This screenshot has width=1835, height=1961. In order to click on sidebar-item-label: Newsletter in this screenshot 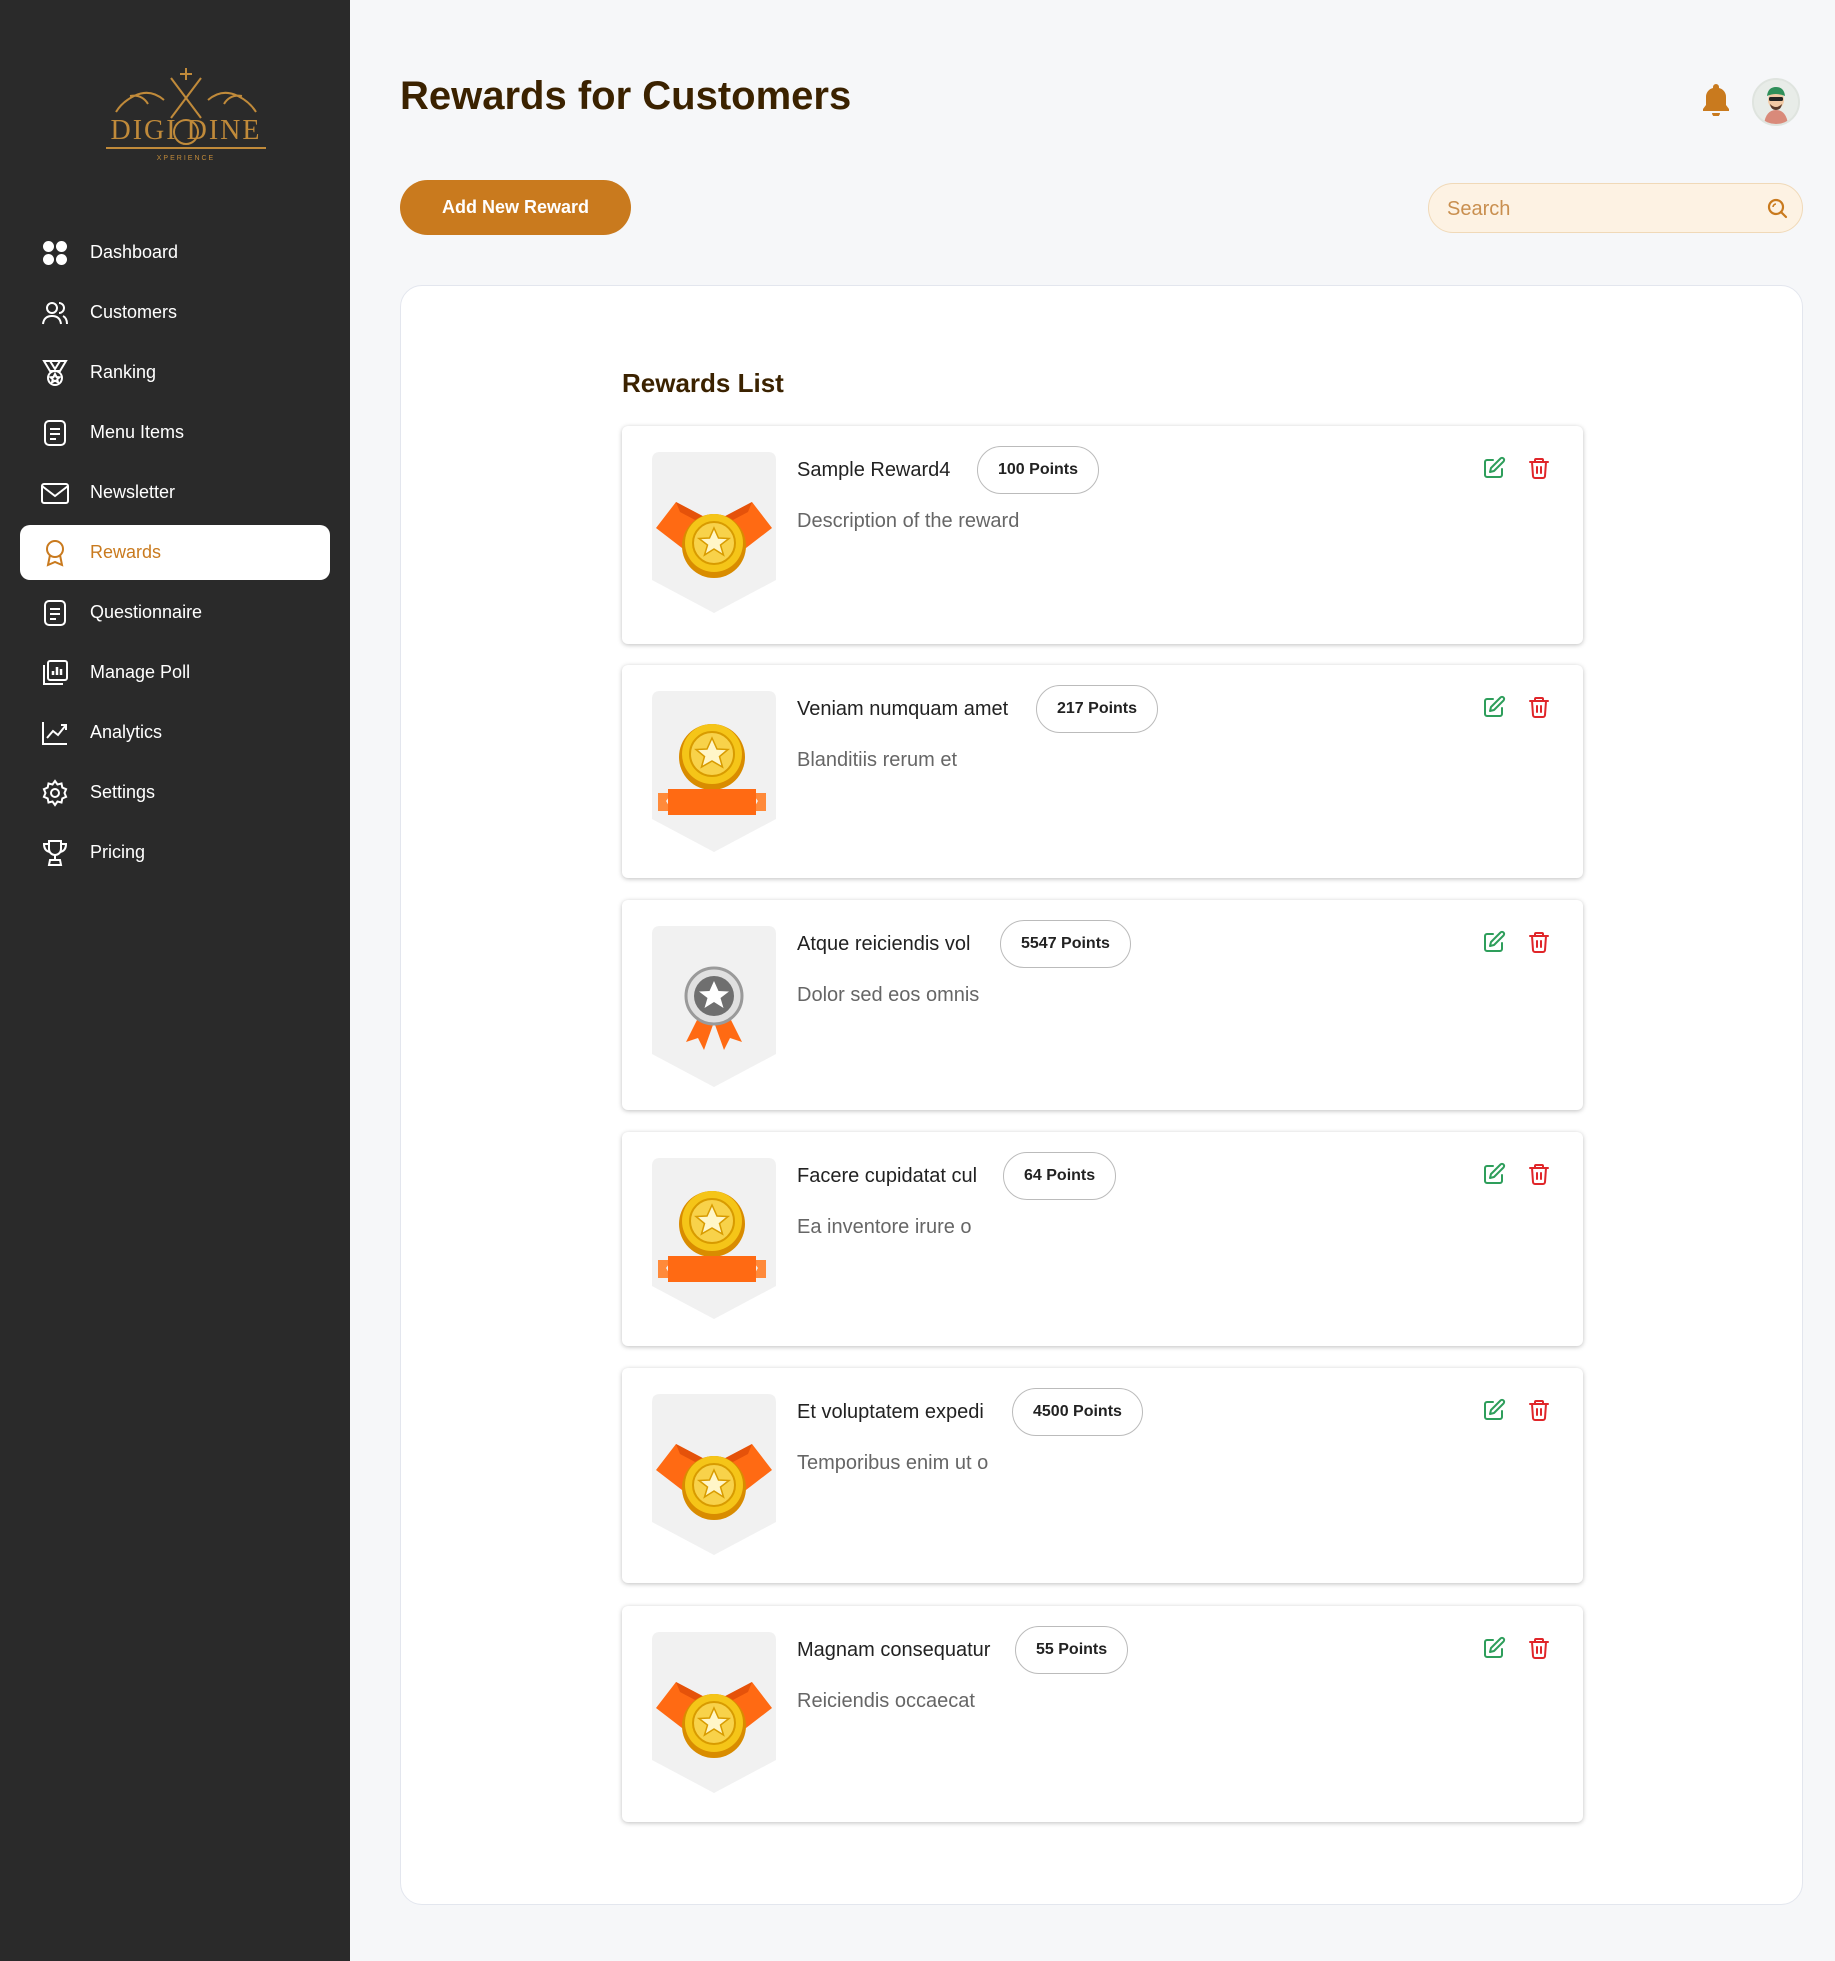, I will do `click(133, 492)`.